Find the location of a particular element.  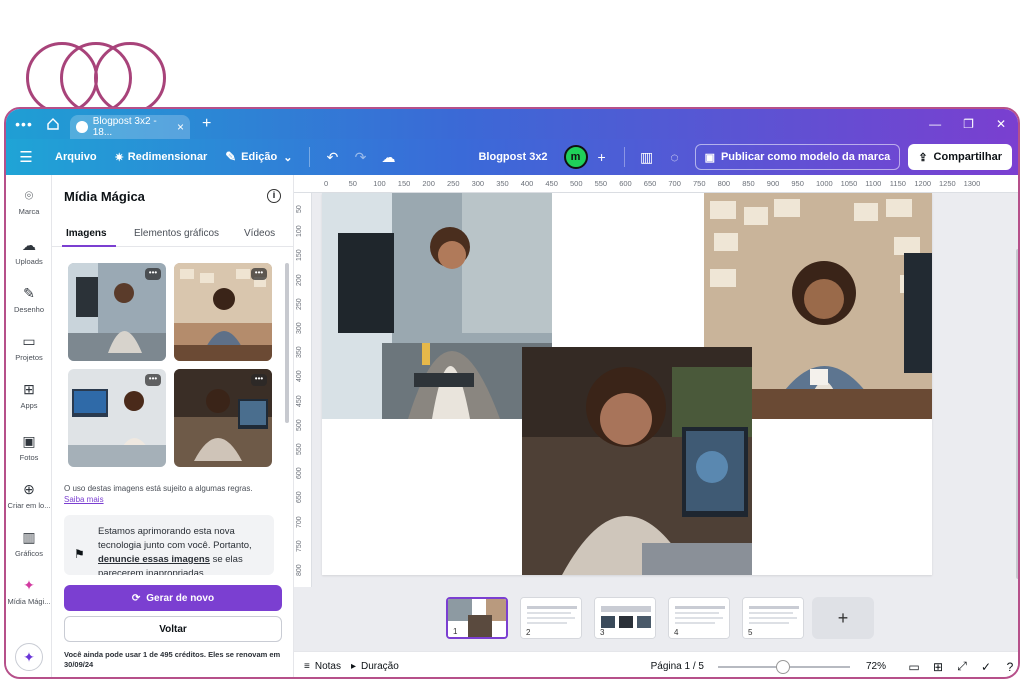

menu-icon: ☰ is located at coordinates (26, 157).